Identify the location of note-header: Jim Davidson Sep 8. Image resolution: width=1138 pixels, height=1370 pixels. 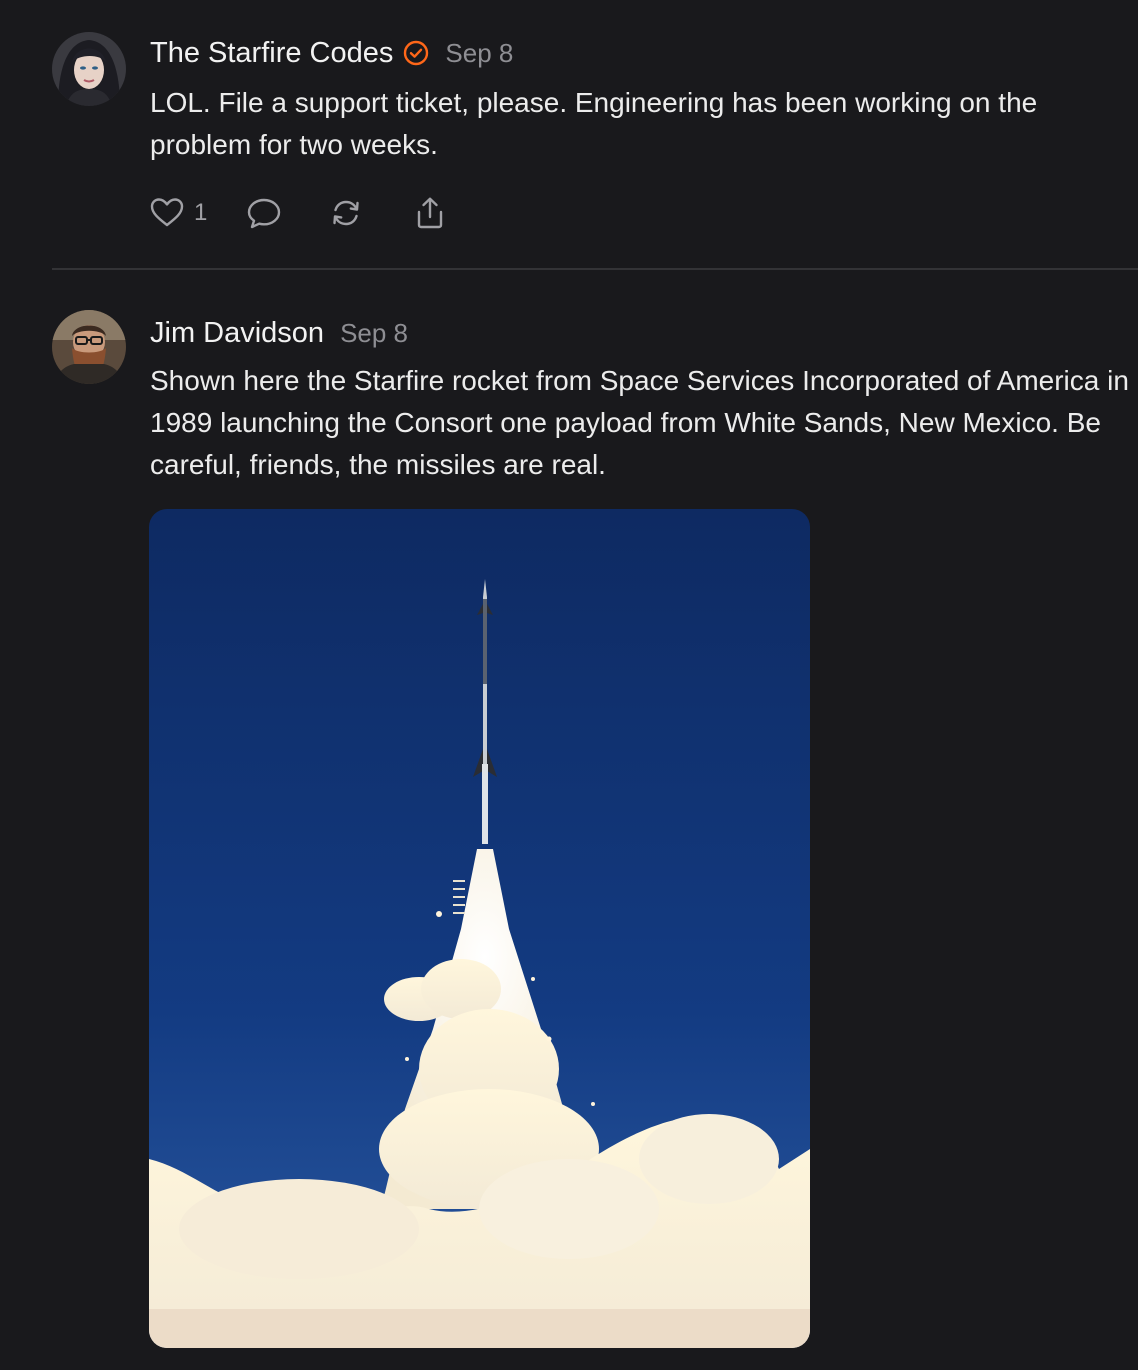
(279, 333).